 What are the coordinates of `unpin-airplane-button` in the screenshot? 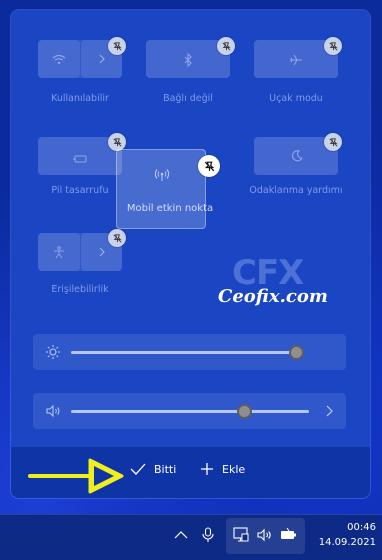 It's located at (333, 46).